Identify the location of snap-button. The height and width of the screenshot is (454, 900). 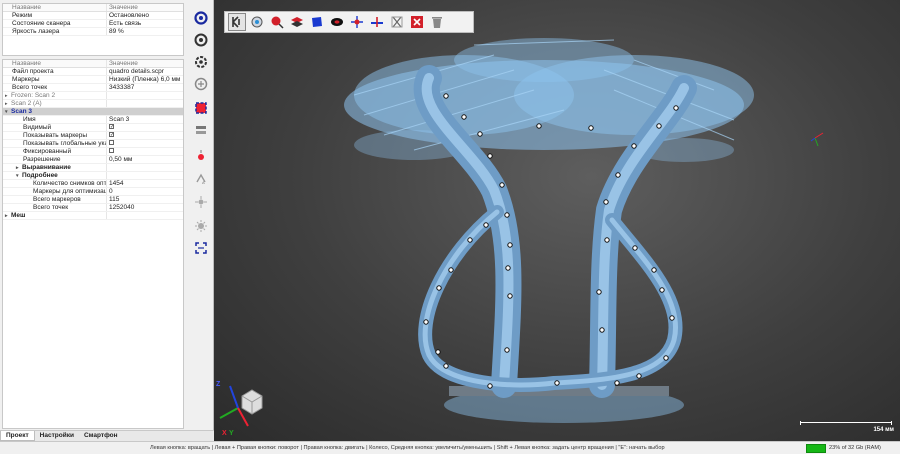
(237, 22).